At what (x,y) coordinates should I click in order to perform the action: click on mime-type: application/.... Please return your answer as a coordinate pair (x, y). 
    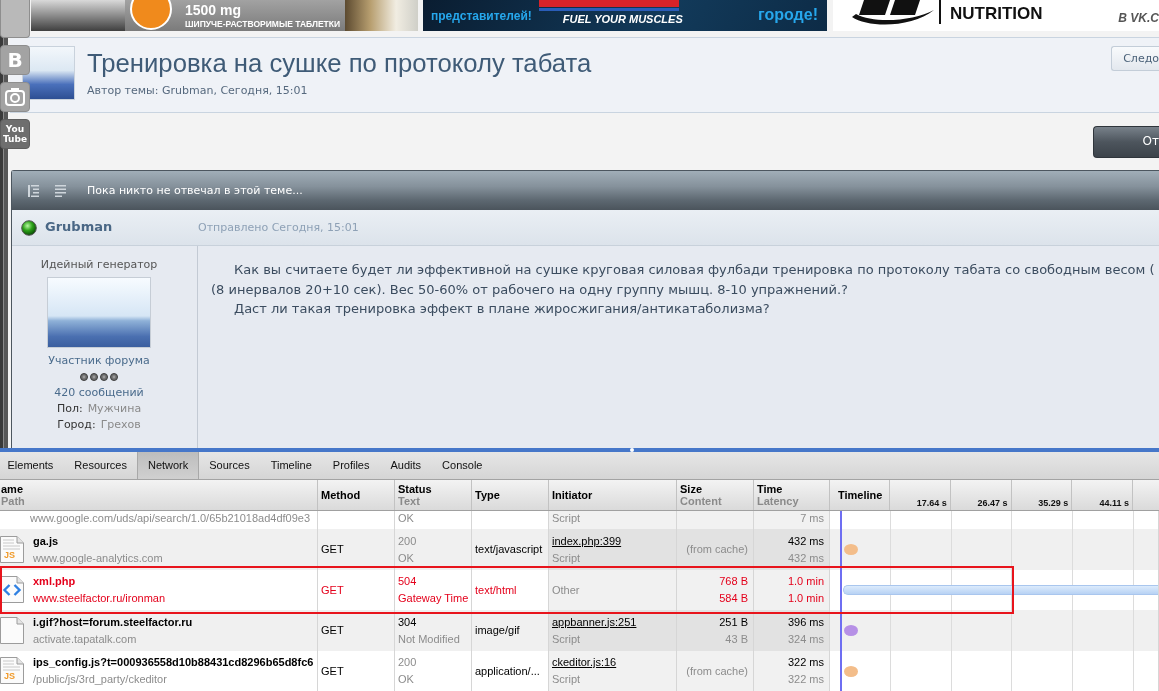
    Looking at the image, I should click on (508, 670).